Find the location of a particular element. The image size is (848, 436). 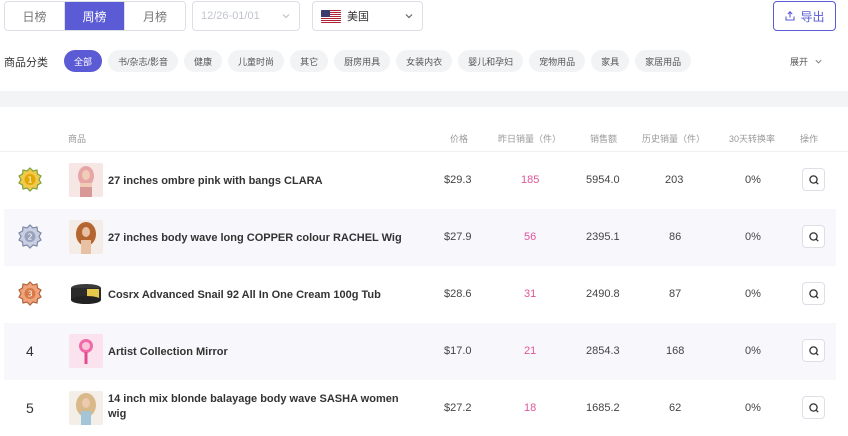

header-history-sales: 历史销量（件） is located at coordinates (674, 139).